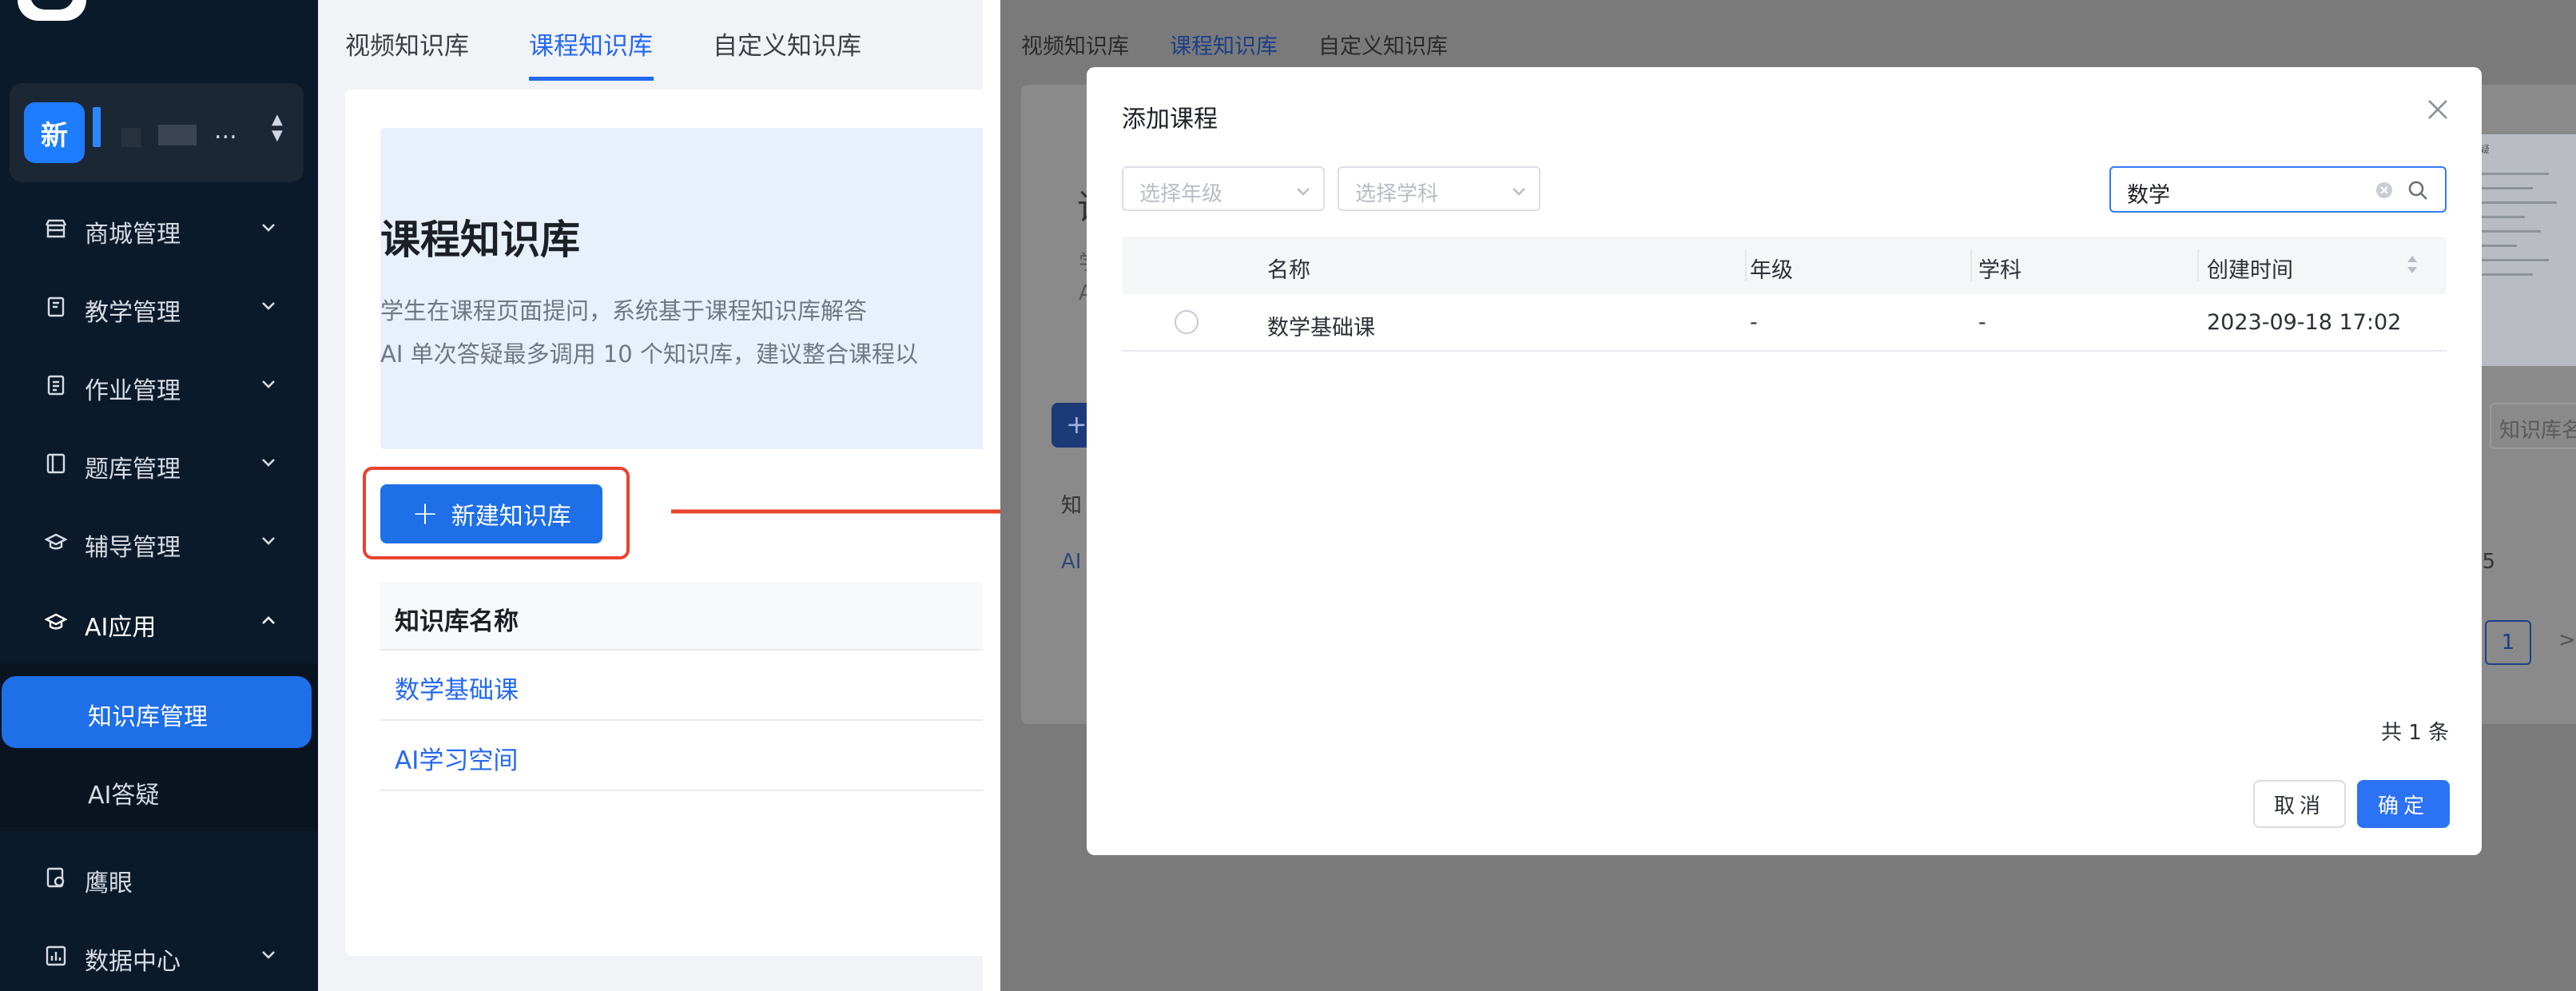 The width and height of the screenshot is (2576, 991). I want to click on page-title: 课程知识库, so click(480, 240).